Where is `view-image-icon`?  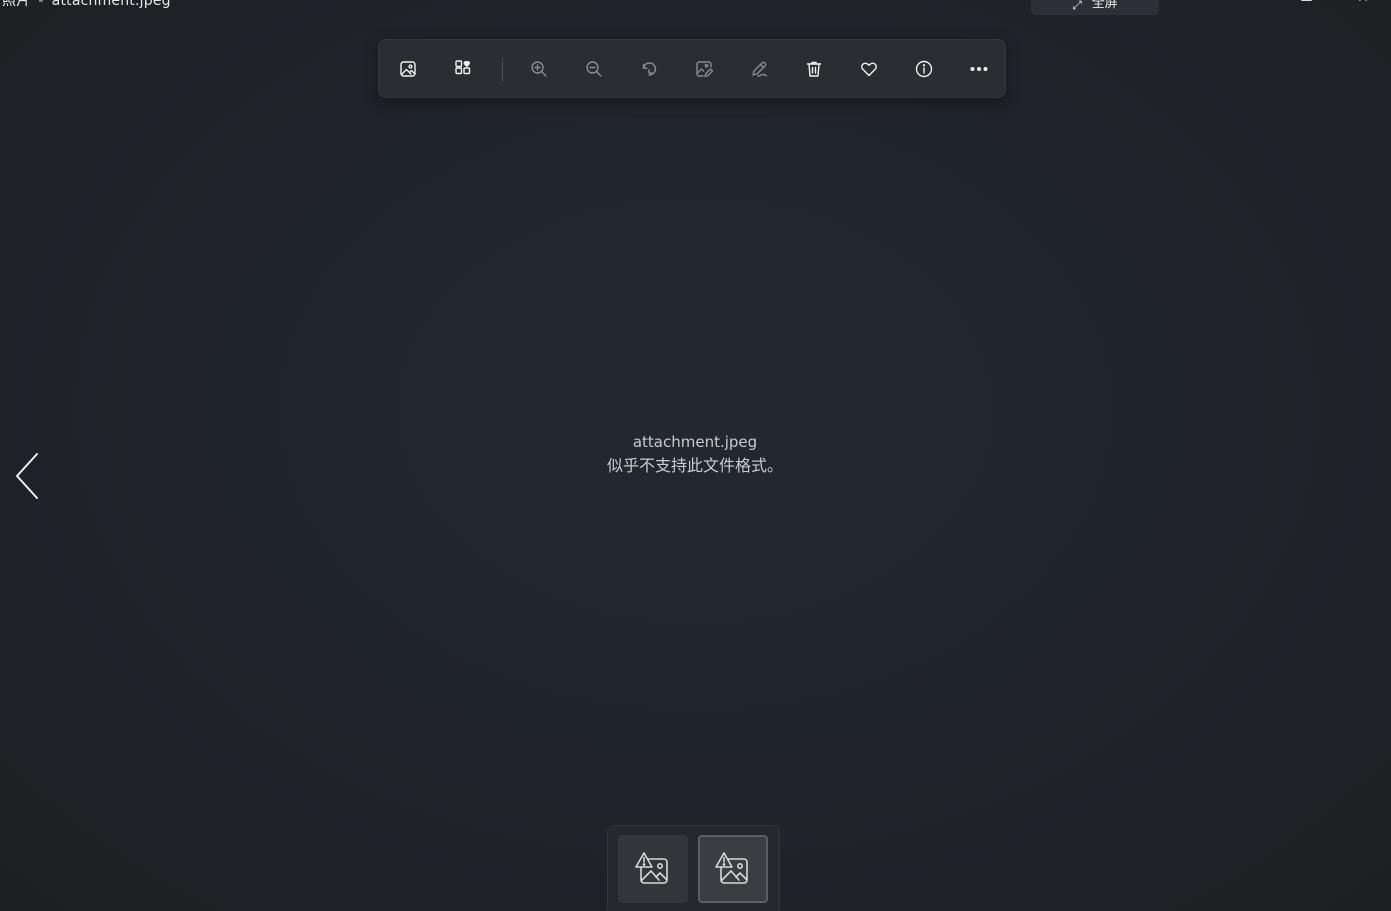
view-image-icon is located at coordinates (408, 69).